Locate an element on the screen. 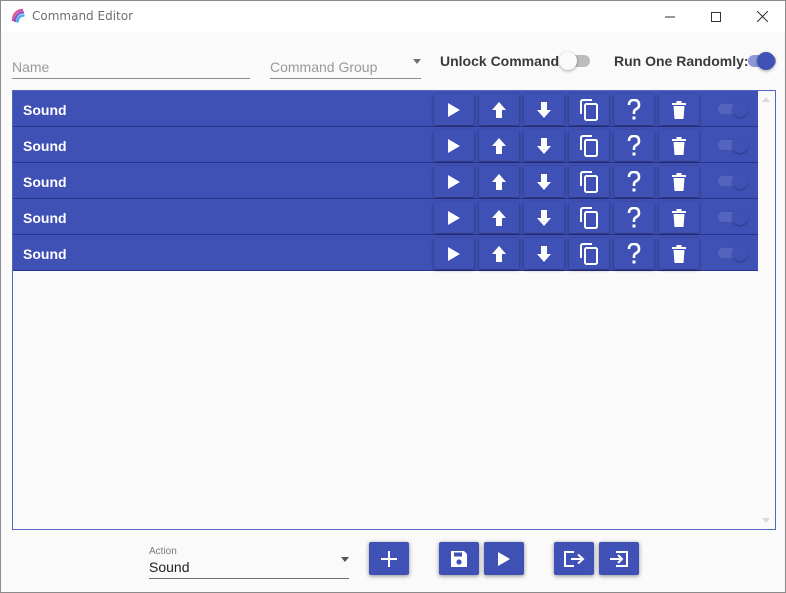 Image resolution: width=786 pixels, height=593 pixels. action-value: Sound is located at coordinates (169, 567).